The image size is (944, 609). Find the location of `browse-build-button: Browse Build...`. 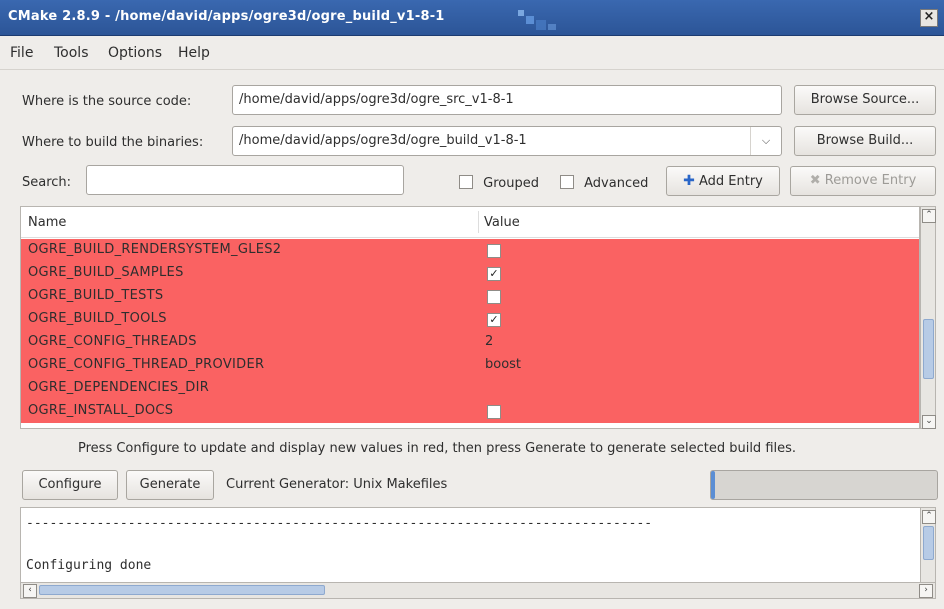

browse-build-button: Browse Build... is located at coordinates (865, 141).